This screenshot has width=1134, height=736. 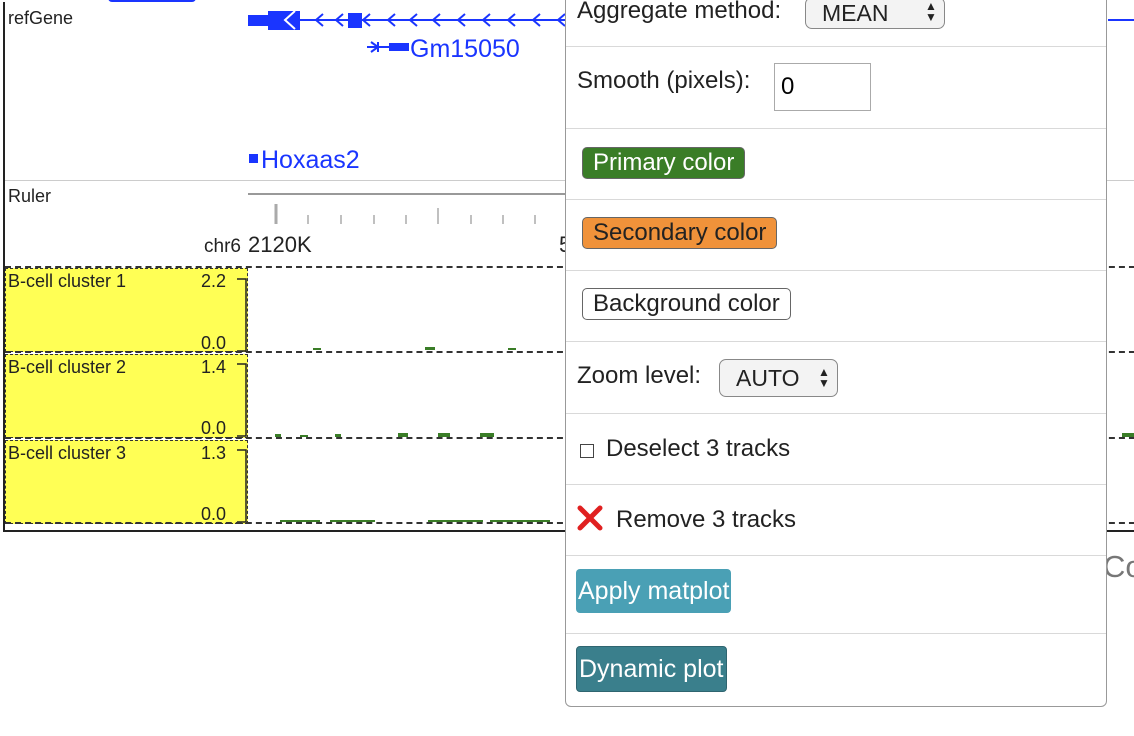 What do you see at coordinates (67, 453) in the screenshot?
I see `cluster-3-label: B-cell cluster 3` at bounding box center [67, 453].